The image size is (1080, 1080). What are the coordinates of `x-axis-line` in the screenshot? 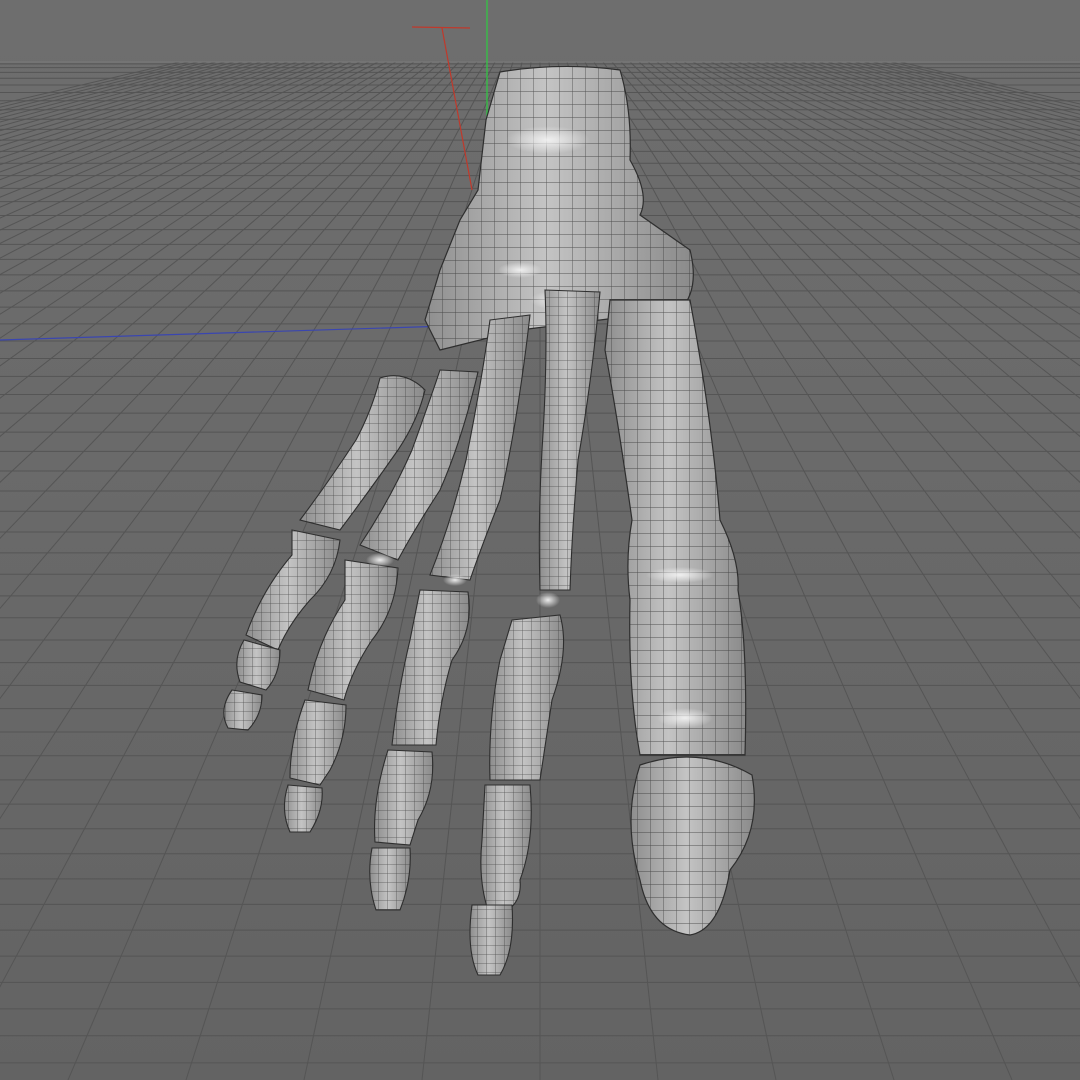 It's located at (457, 109).